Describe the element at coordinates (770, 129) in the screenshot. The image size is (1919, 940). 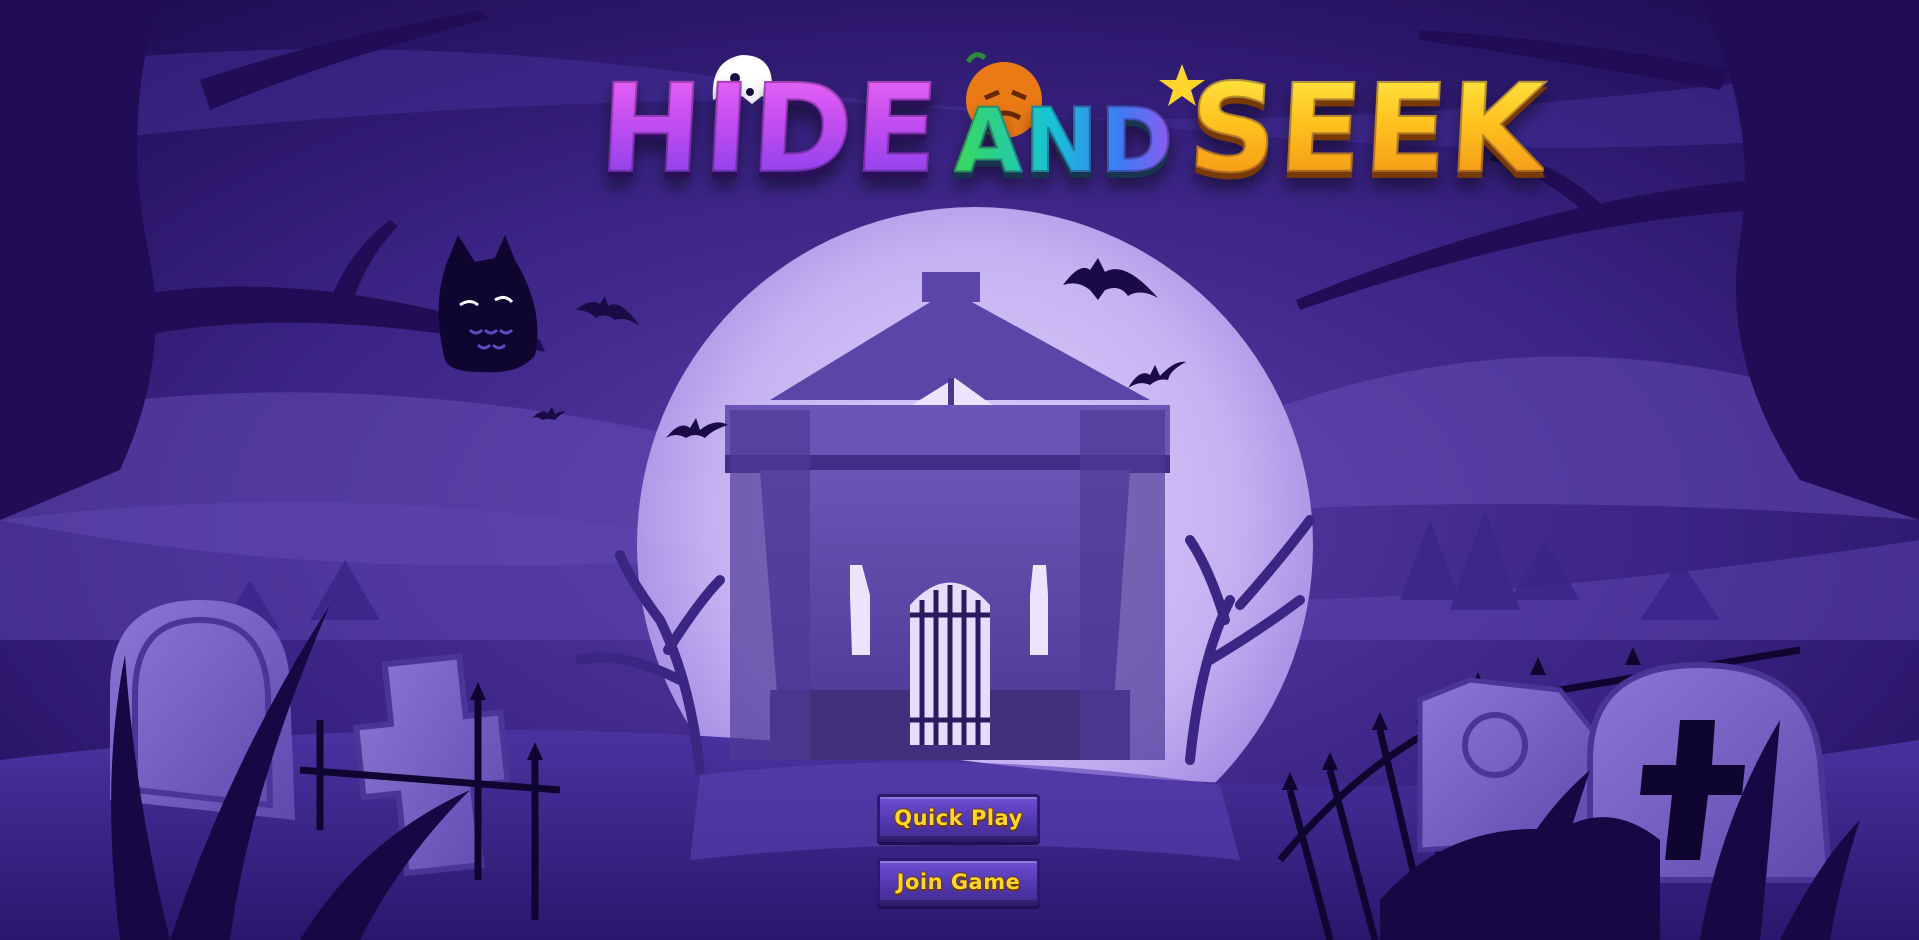
I see `title-word-hide: HIDE` at that location.